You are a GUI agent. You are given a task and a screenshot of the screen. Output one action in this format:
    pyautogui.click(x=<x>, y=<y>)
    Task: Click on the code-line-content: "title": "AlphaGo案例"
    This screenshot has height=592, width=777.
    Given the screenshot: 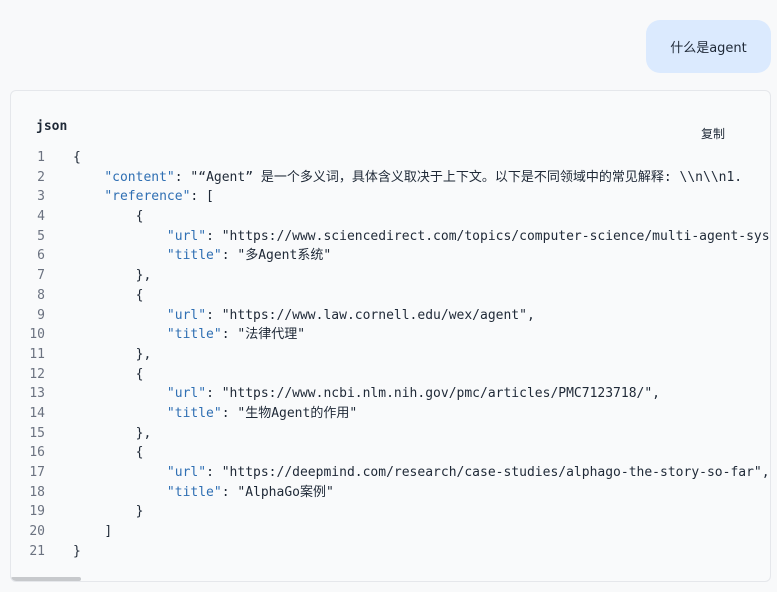 What is the action you would take?
    pyautogui.click(x=203, y=493)
    